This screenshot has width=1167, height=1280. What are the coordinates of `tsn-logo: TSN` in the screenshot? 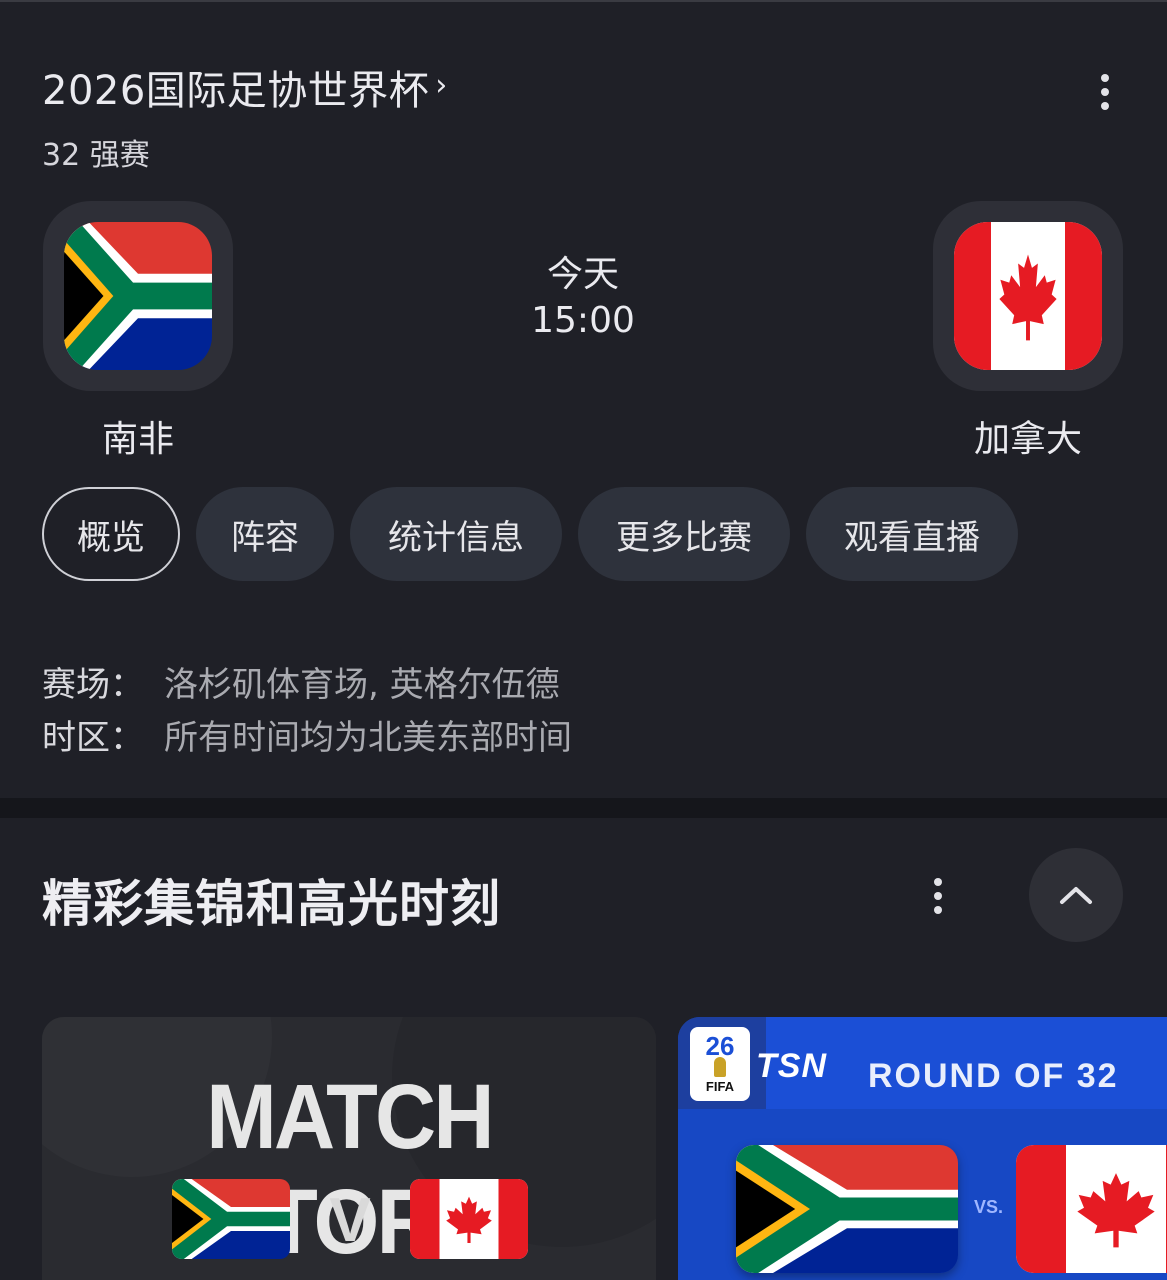 It's located at (791, 1066).